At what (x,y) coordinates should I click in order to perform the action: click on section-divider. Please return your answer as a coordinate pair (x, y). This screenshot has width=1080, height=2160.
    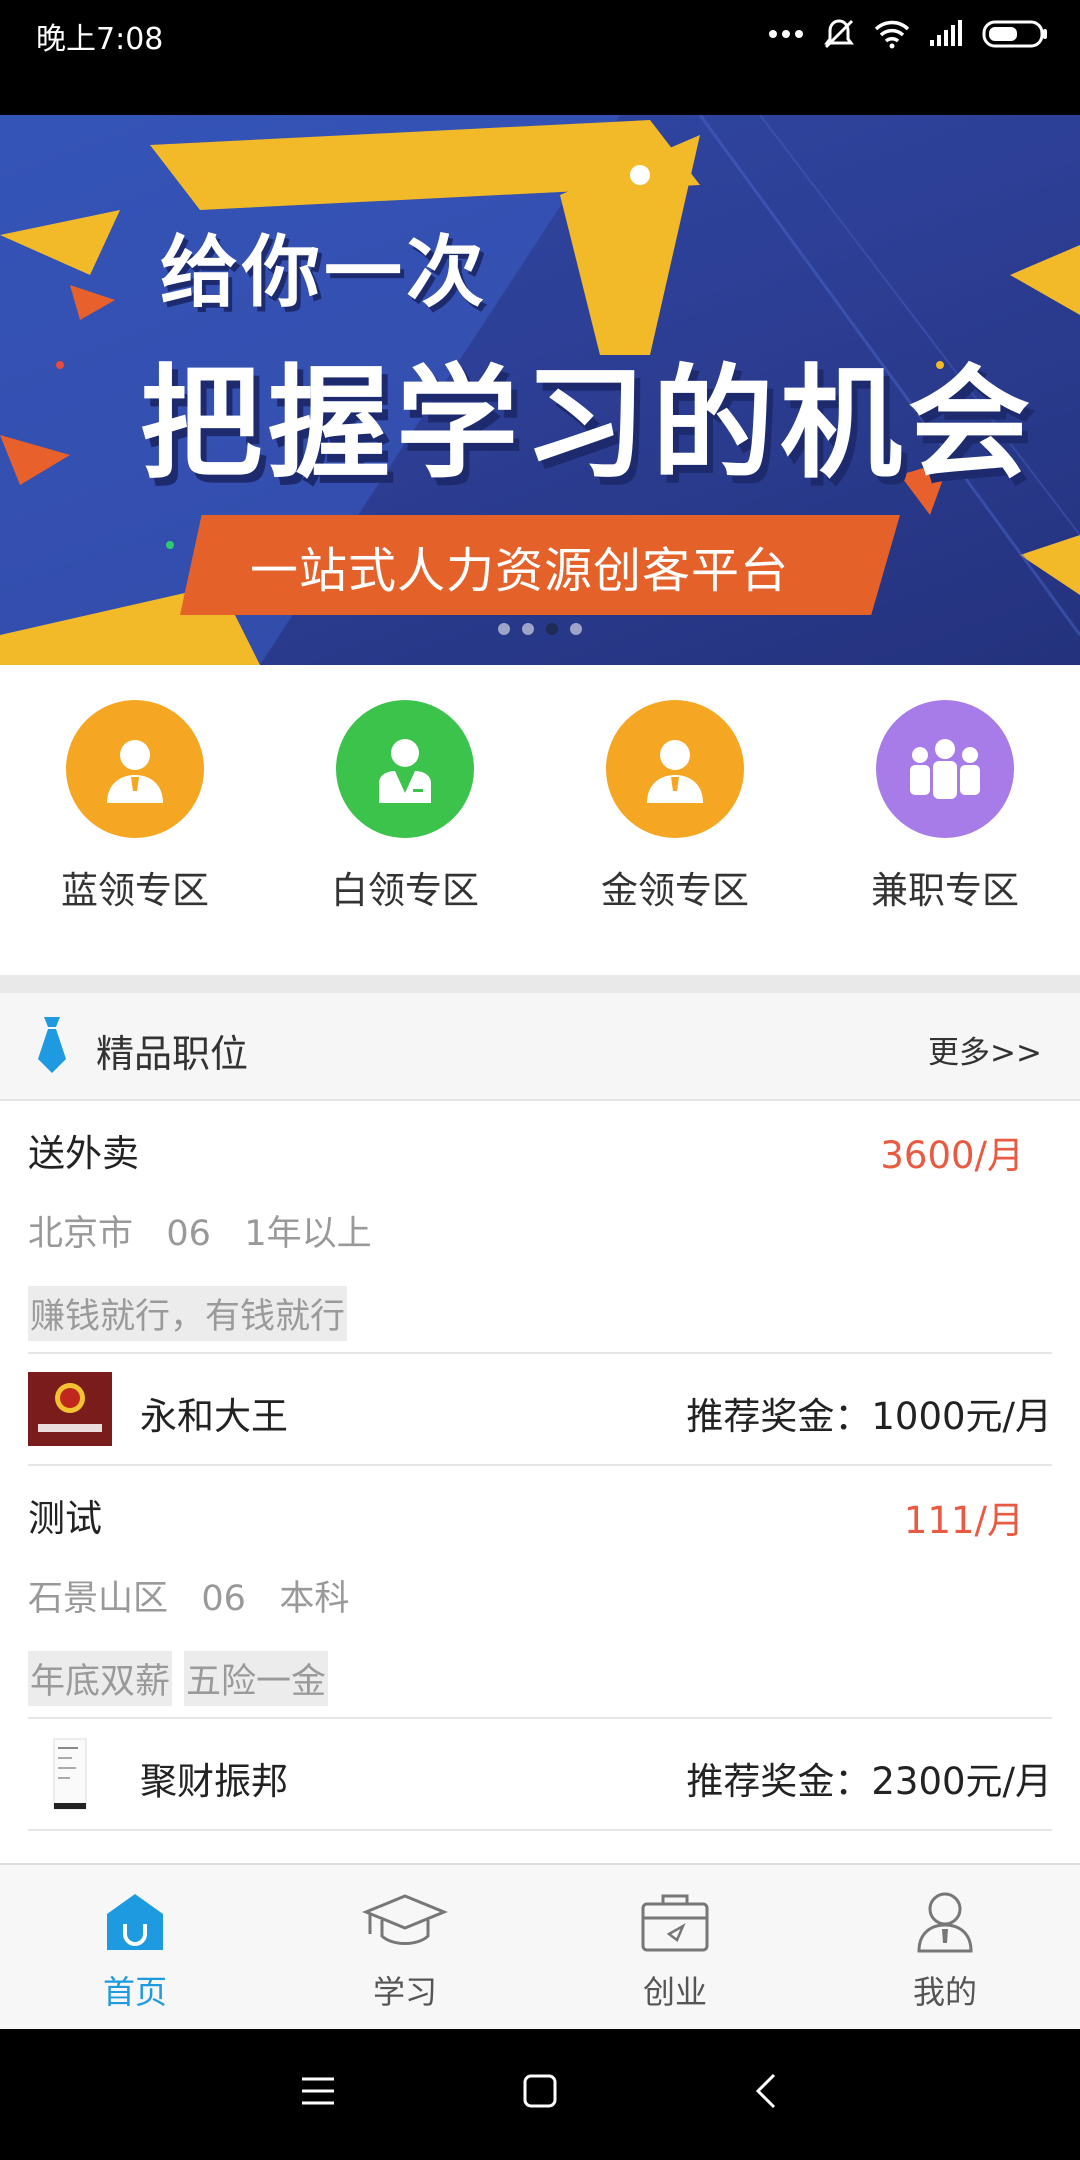
    Looking at the image, I should click on (540, 984).